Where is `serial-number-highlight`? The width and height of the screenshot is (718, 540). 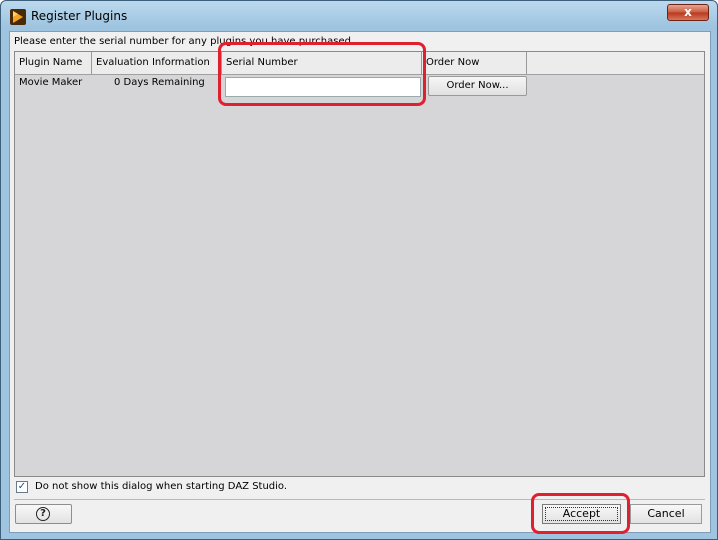 serial-number-highlight is located at coordinates (322, 74).